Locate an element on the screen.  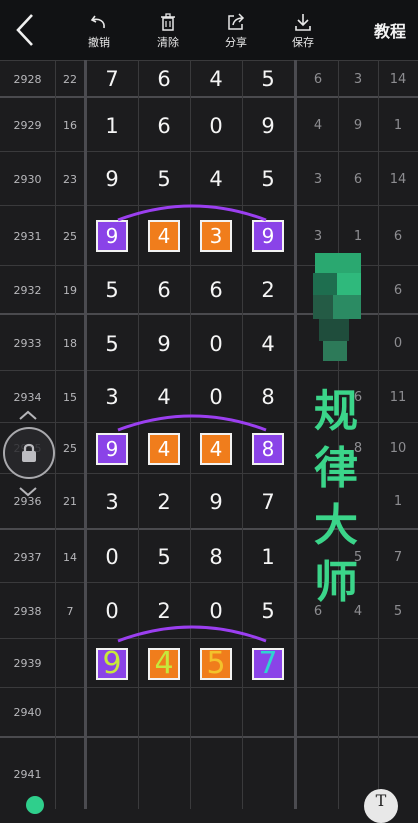
side-stat-cell: 3 is located at coordinates (358, 79).